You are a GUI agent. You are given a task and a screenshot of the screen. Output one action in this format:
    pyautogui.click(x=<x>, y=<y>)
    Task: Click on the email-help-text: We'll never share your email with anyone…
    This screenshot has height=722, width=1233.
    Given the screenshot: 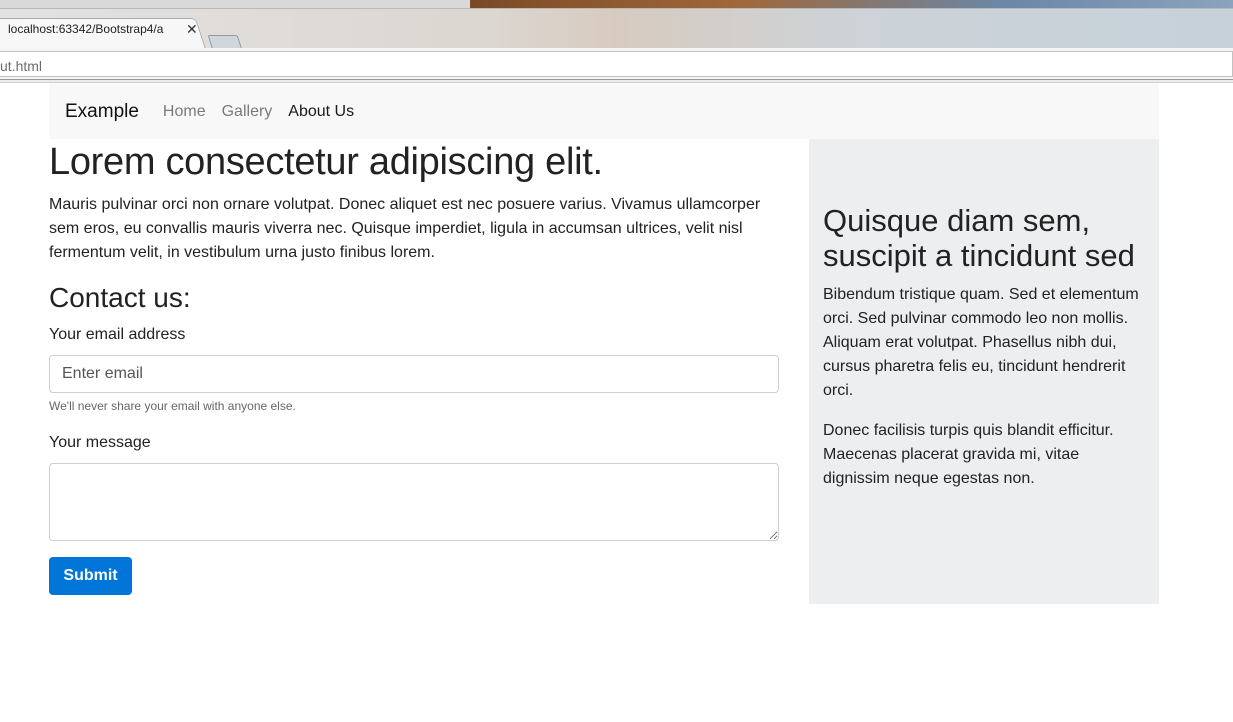 What is the action you would take?
    pyautogui.click(x=172, y=406)
    